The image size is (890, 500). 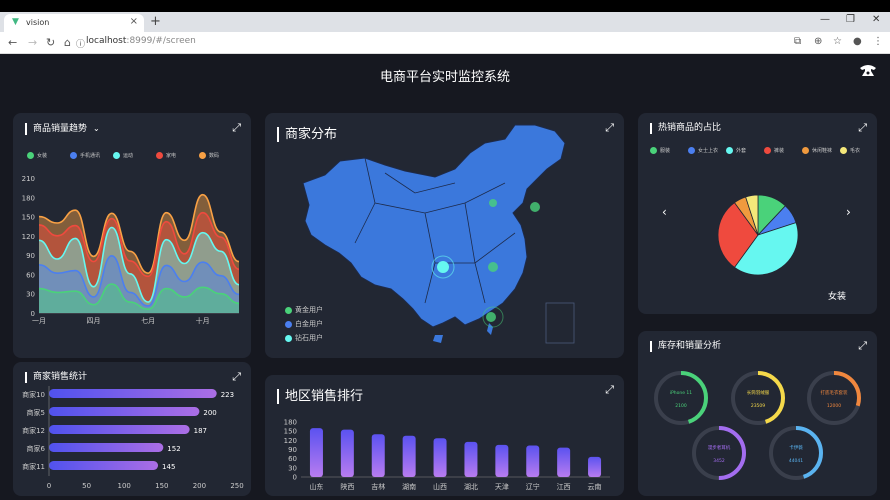 What do you see at coordinates (295, 478) in the screenshot?
I see `rank-y-tick: 0` at bounding box center [295, 478].